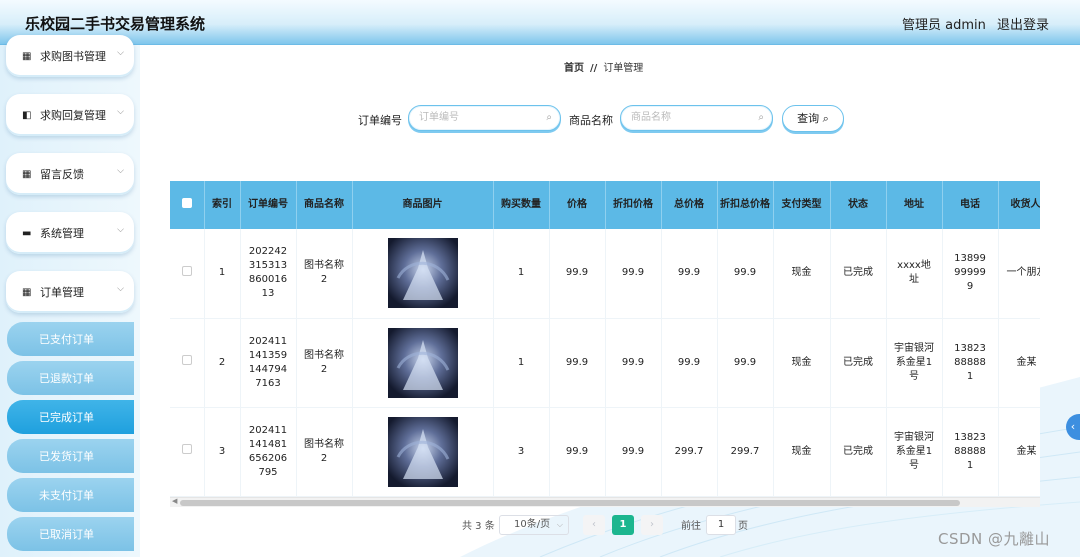  What do you see at coordinates (623, 68) in the screenshot?
I see `breadcrumb-current: 订单管理` at bounding box center [623, 68].